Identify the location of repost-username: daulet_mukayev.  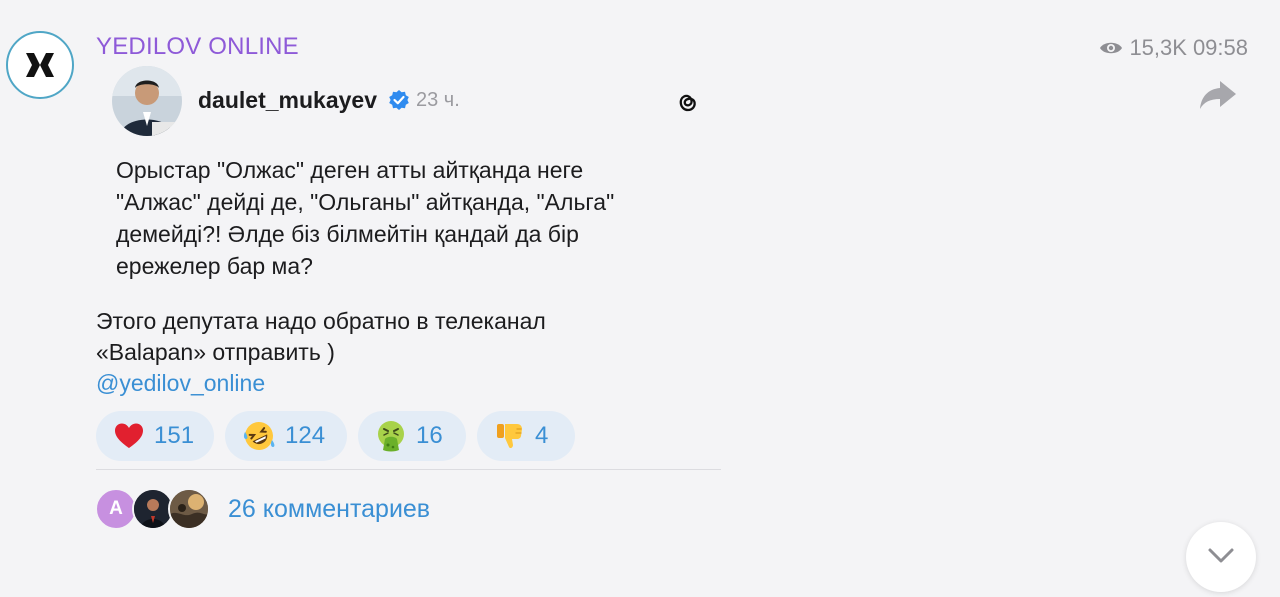
(287, 100).